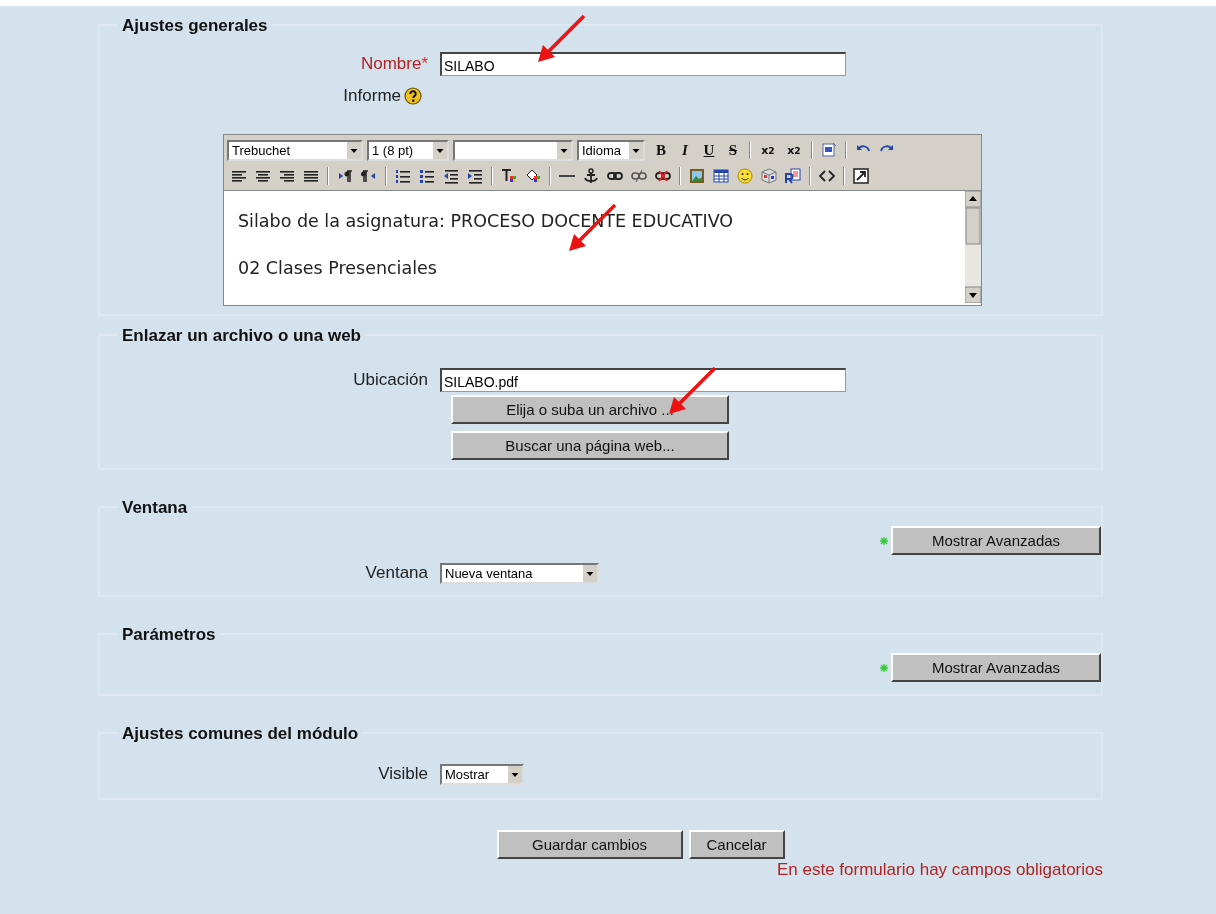  What do you see at coordinates (611, 150) in the screenshot?
I see `toolbar-dropdown: Idioma` at bounding box center [611, 150].